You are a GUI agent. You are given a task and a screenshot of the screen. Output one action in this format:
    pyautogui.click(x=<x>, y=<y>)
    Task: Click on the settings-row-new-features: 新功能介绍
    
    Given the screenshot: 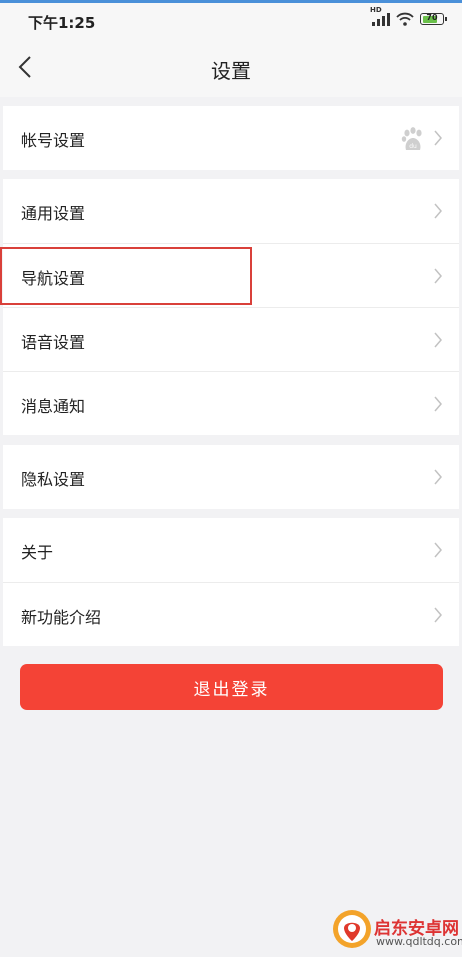 What is the action you would take?
    pyautogui.click(x=231, y=614)
    